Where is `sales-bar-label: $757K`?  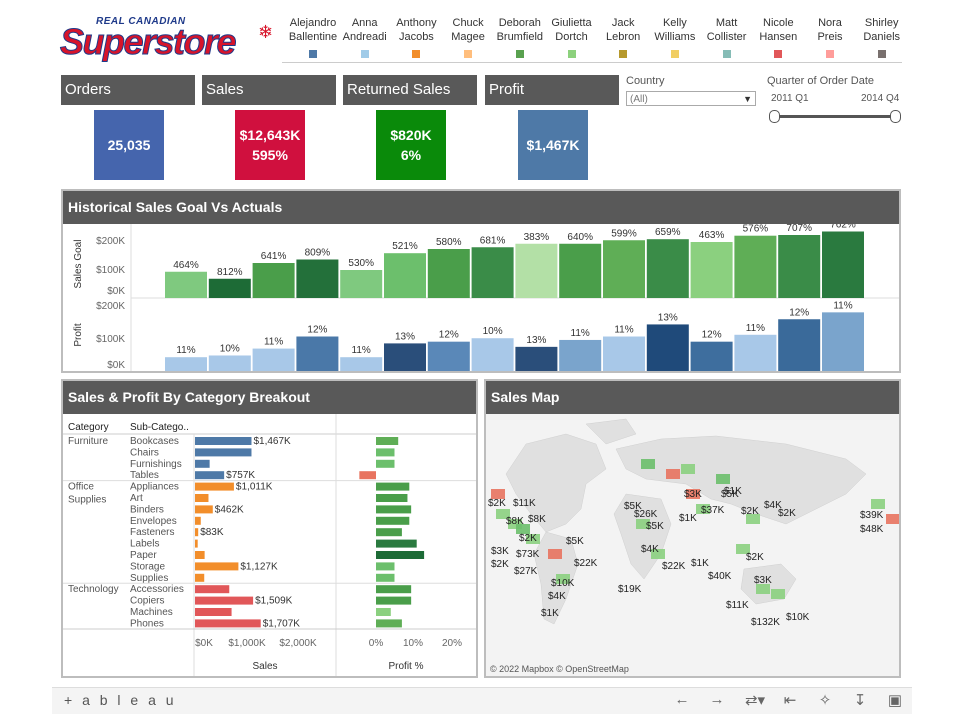
sales-bar-label: $757K is located at coordinates (240, 475).